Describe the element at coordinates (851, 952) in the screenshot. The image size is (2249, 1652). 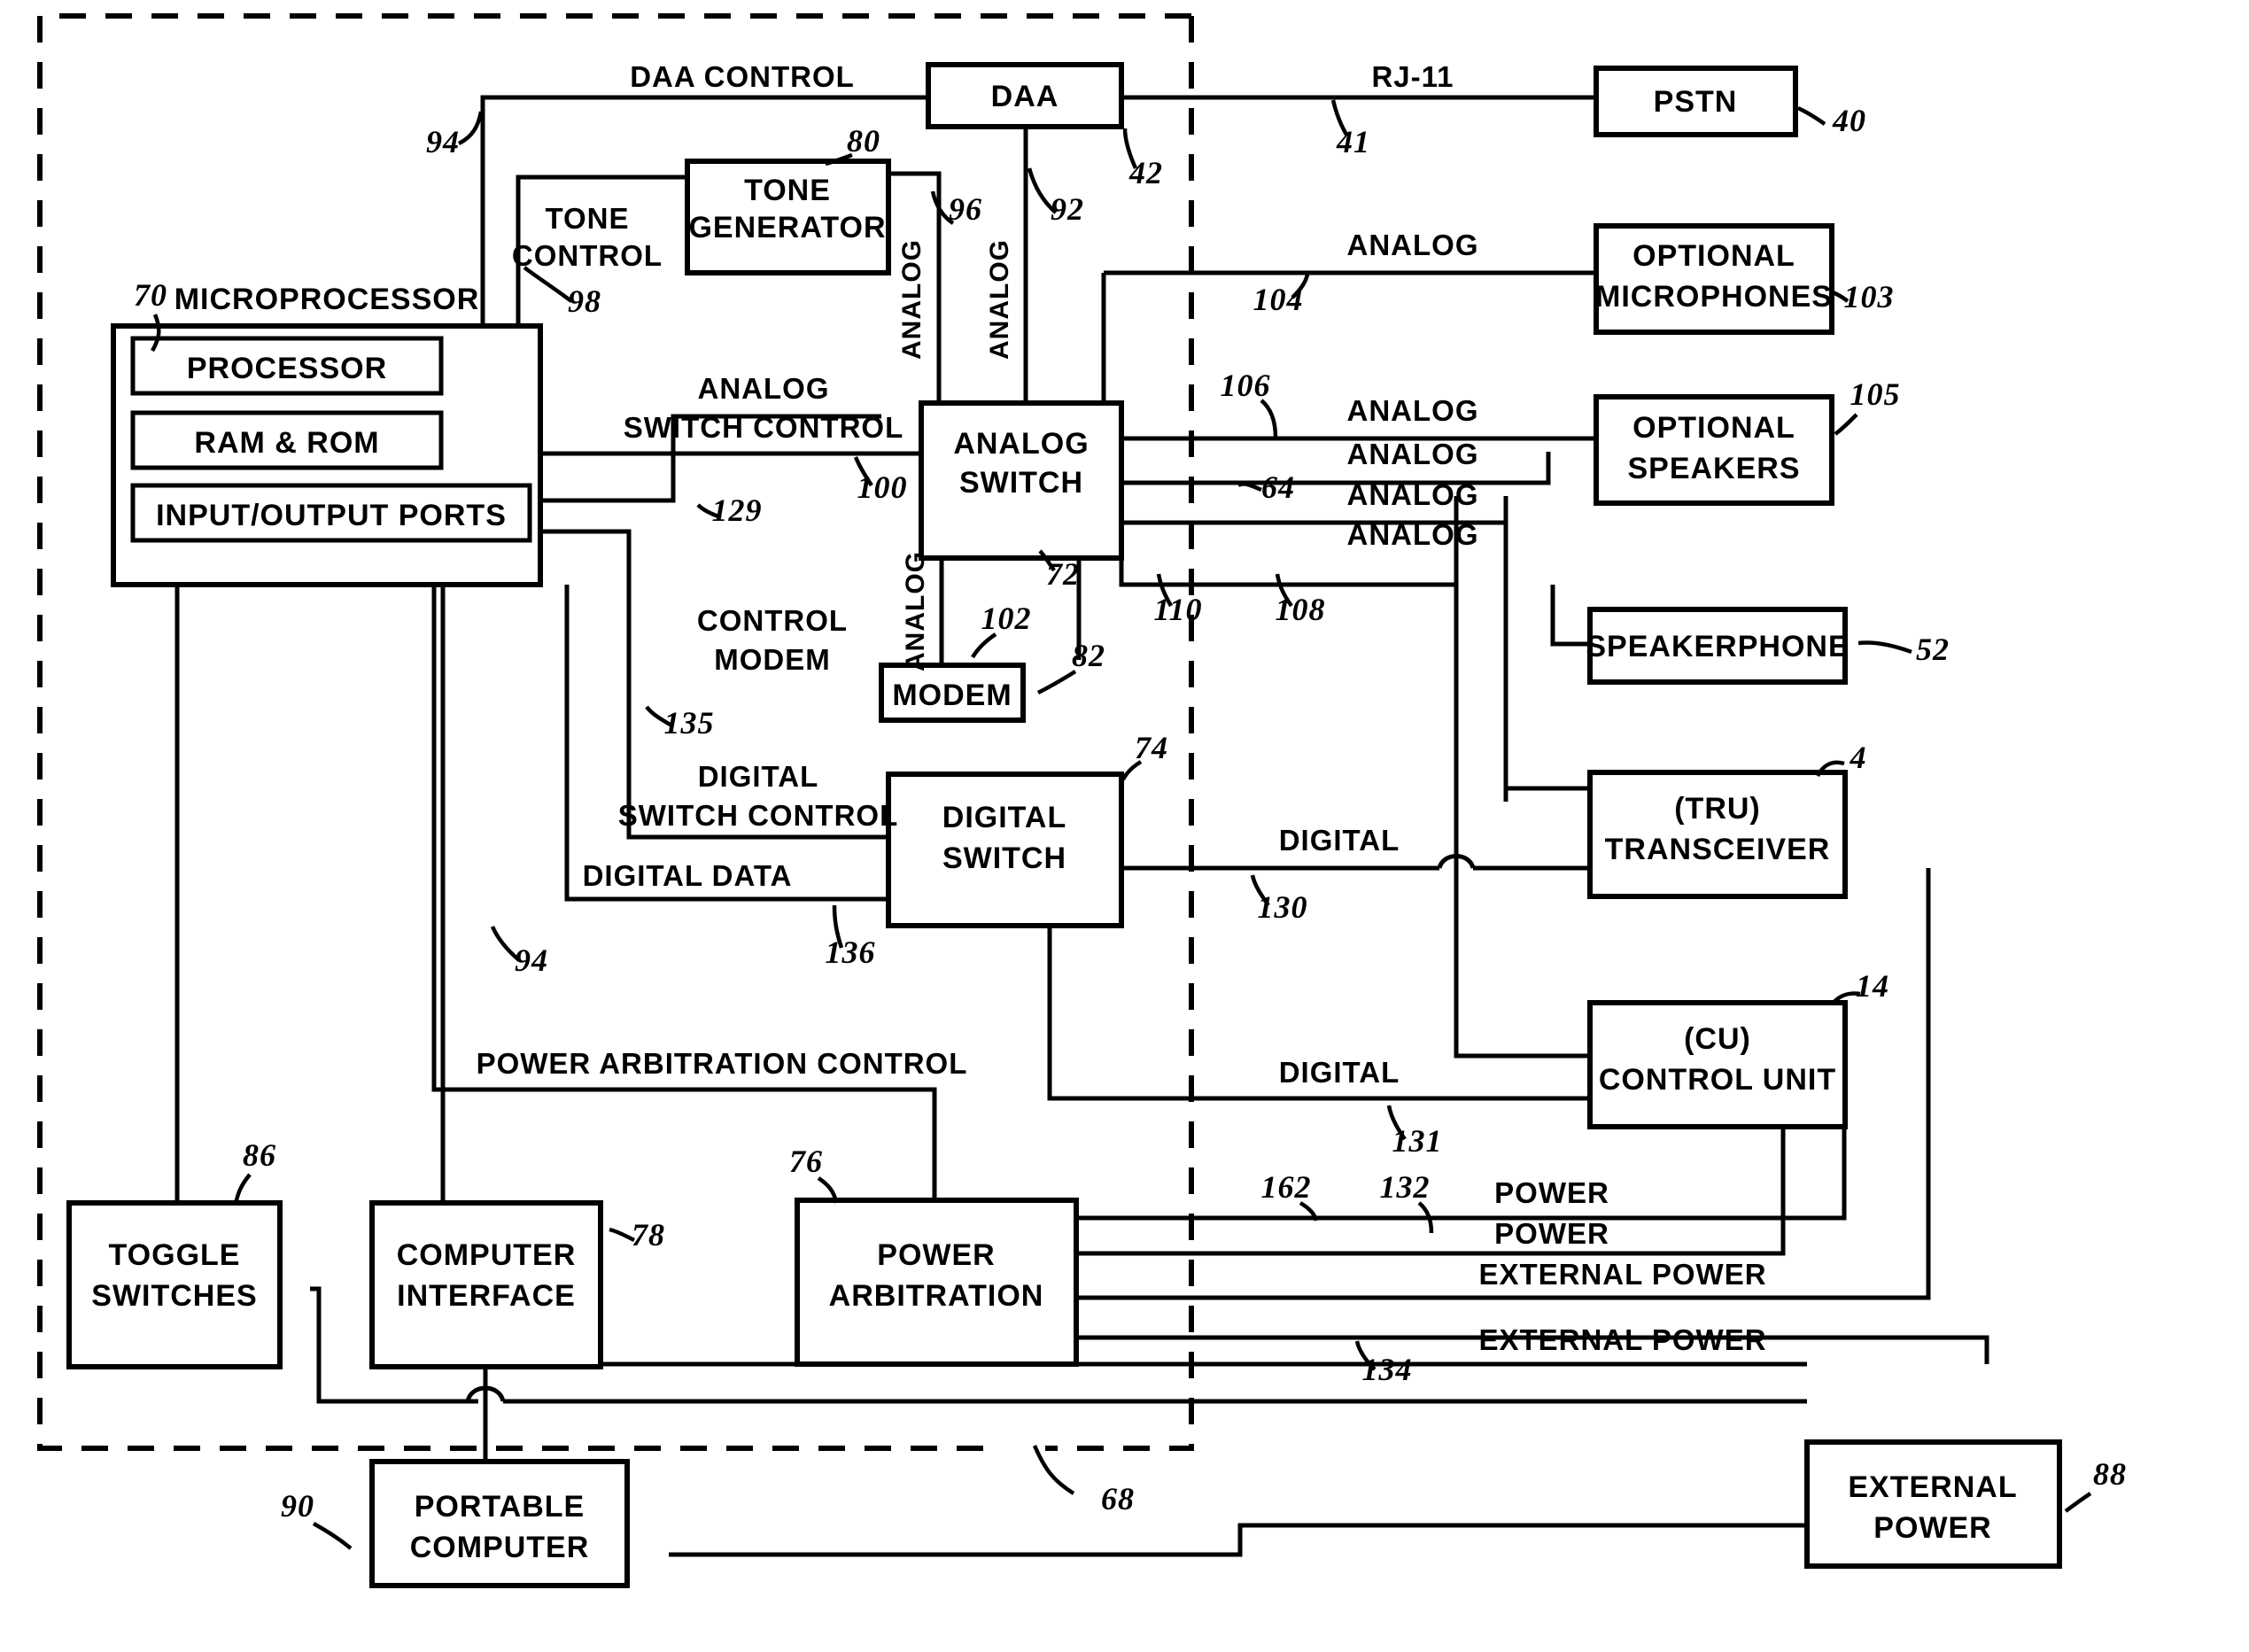
I see `ref-136: 136` at that location.